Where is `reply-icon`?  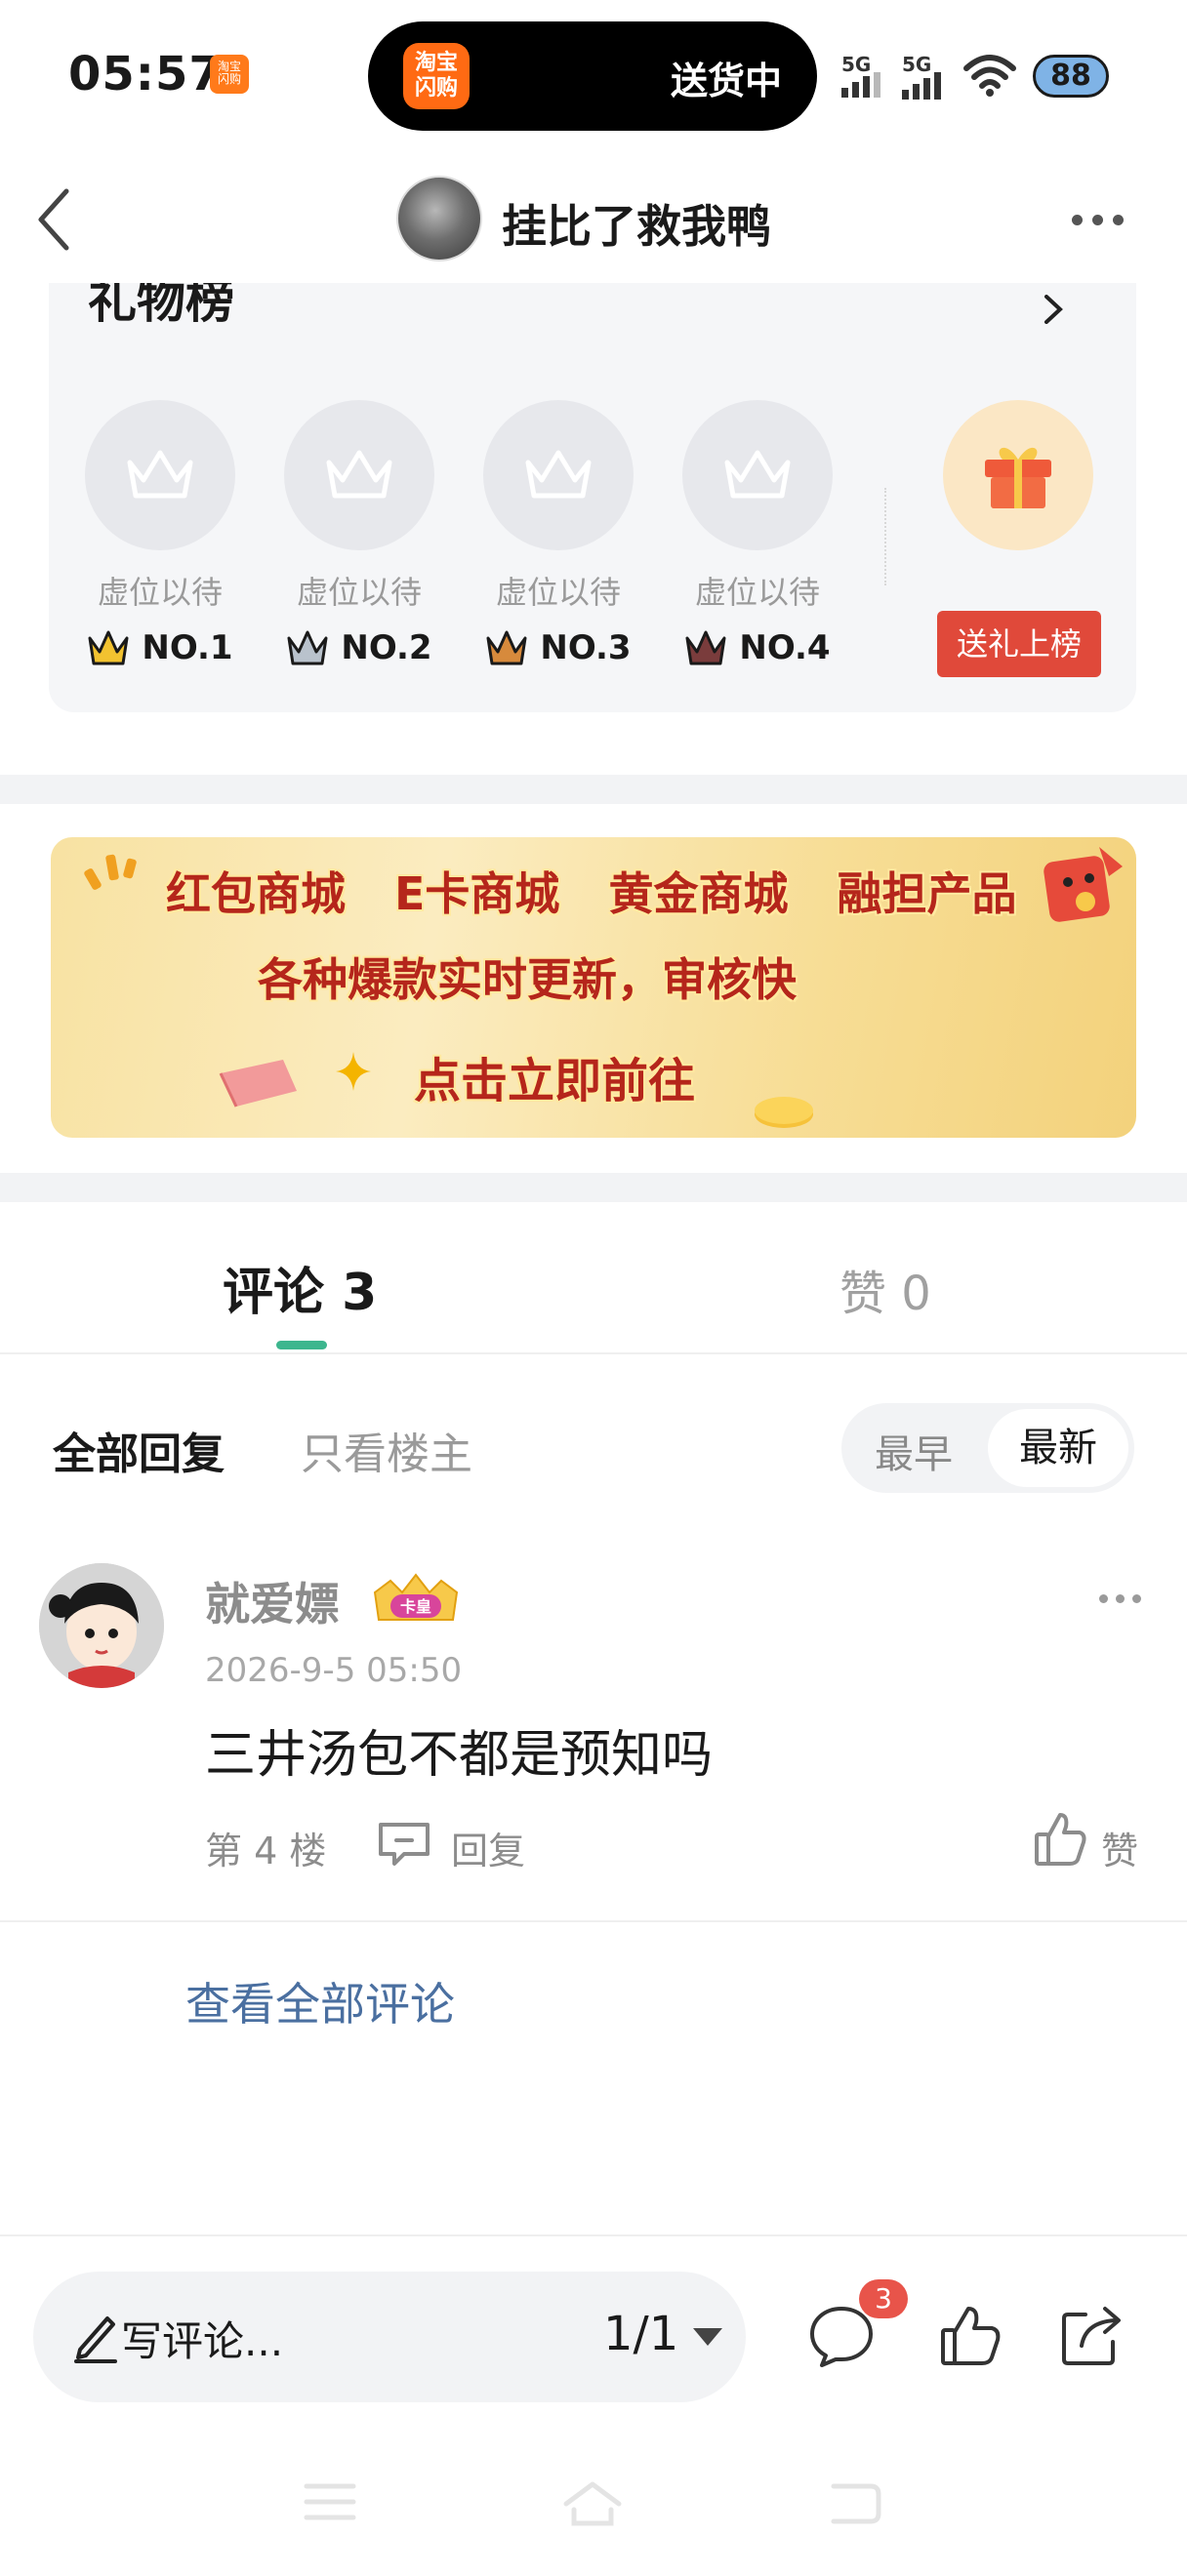 reply-icon is located at coordinates (404, 1843).